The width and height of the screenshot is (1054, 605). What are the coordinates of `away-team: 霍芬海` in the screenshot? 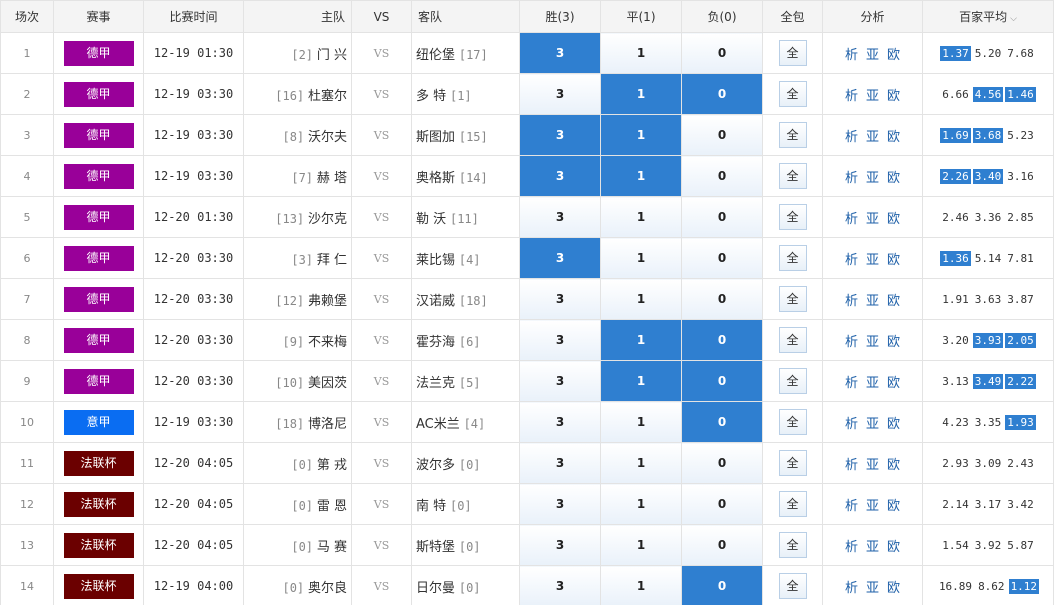 It's located at (435, 342).